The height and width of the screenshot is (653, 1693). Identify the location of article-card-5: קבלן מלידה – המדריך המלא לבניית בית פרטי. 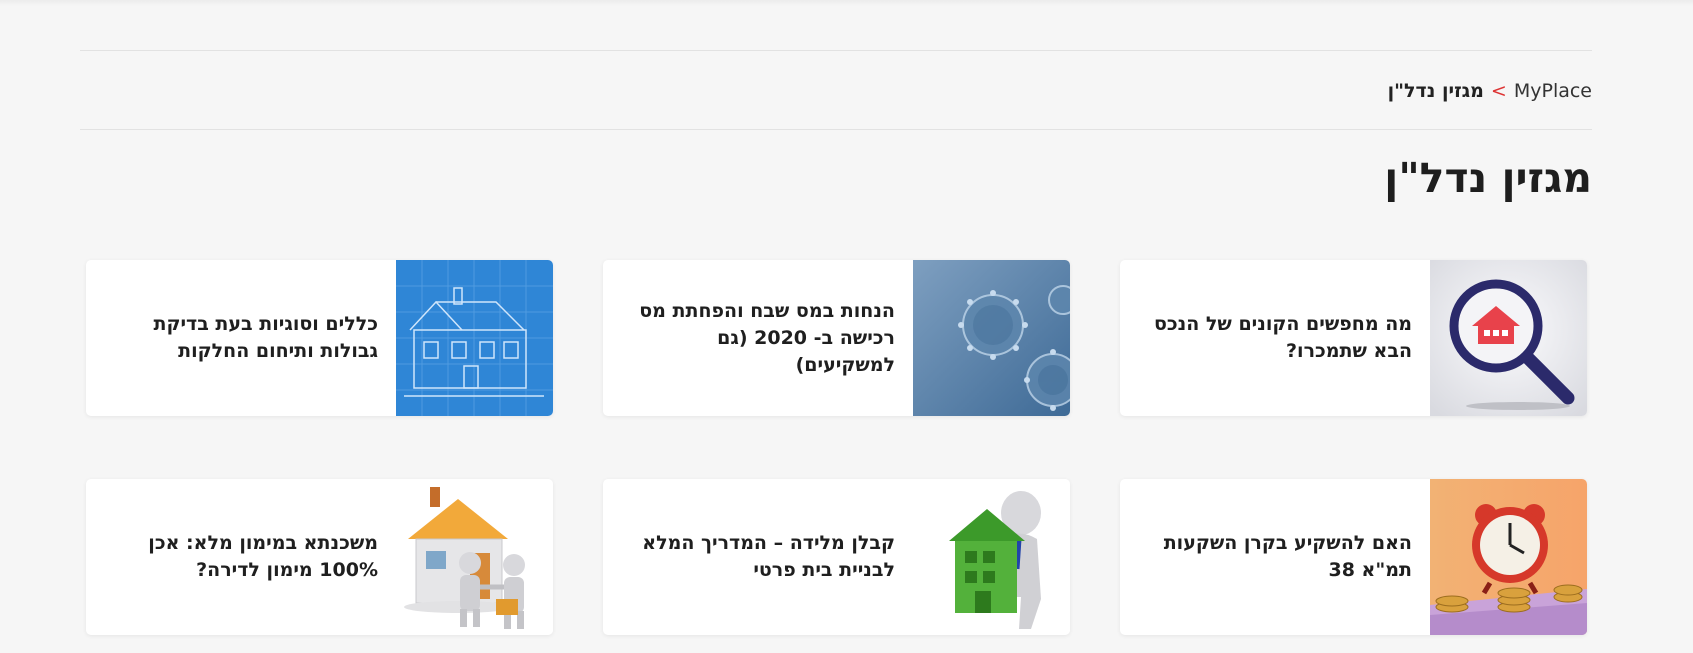
(836, 557).